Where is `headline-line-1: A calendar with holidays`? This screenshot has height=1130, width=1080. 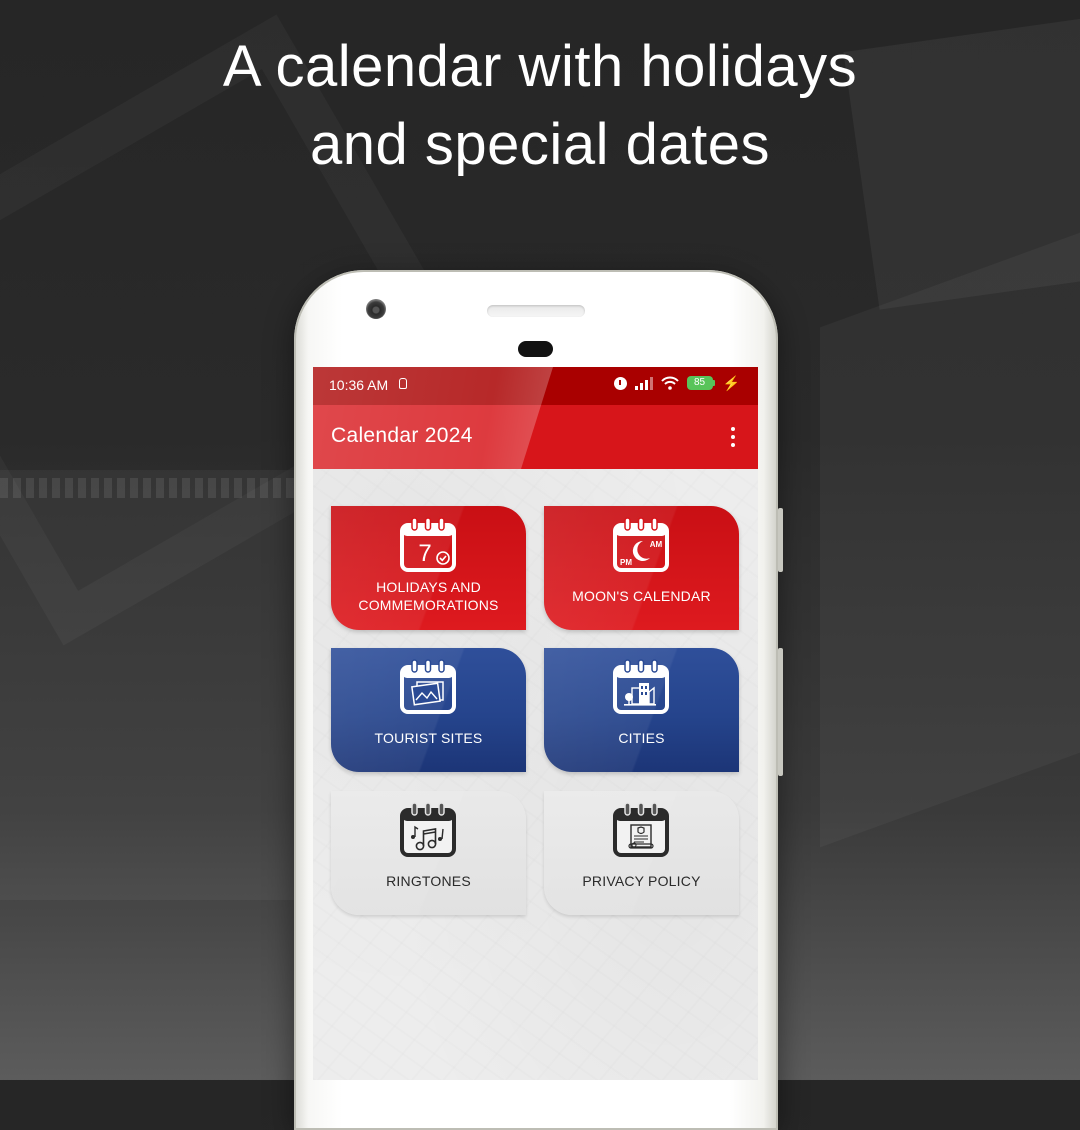 headline-line-1: A calendar with holidays is located at coordinates (540, 66).